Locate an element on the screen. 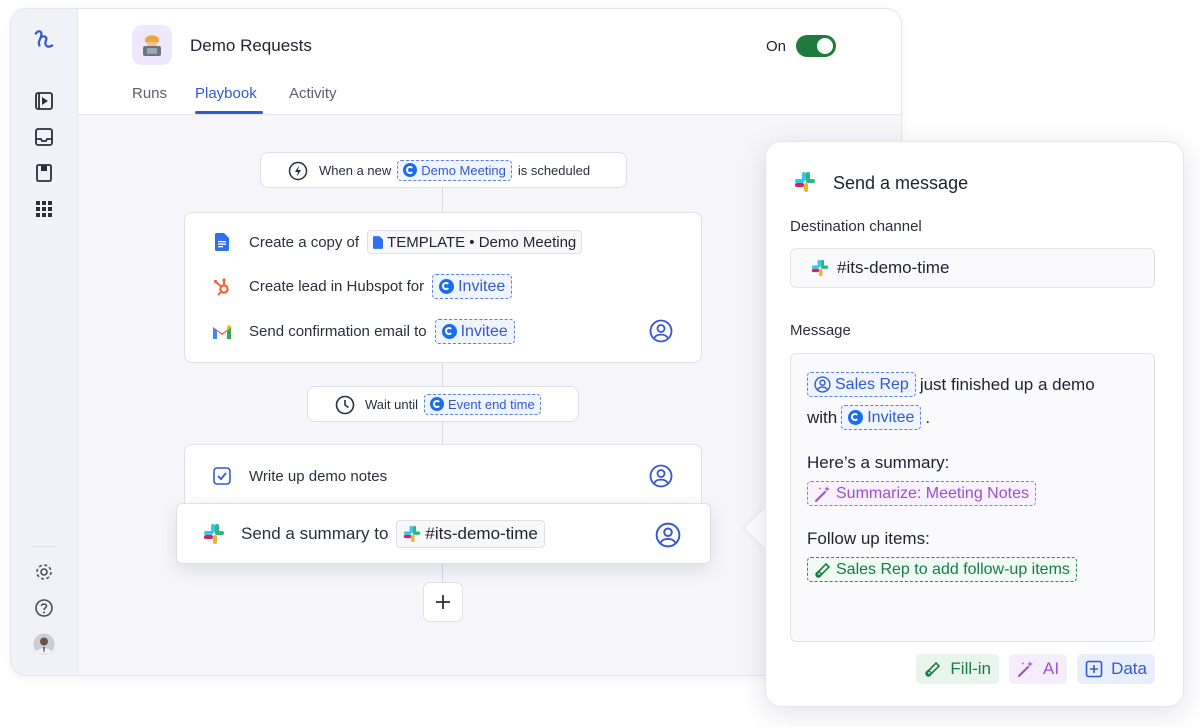 This screenshot has height=727, width=1200. add-step-button is located at coordinates (443, 602).